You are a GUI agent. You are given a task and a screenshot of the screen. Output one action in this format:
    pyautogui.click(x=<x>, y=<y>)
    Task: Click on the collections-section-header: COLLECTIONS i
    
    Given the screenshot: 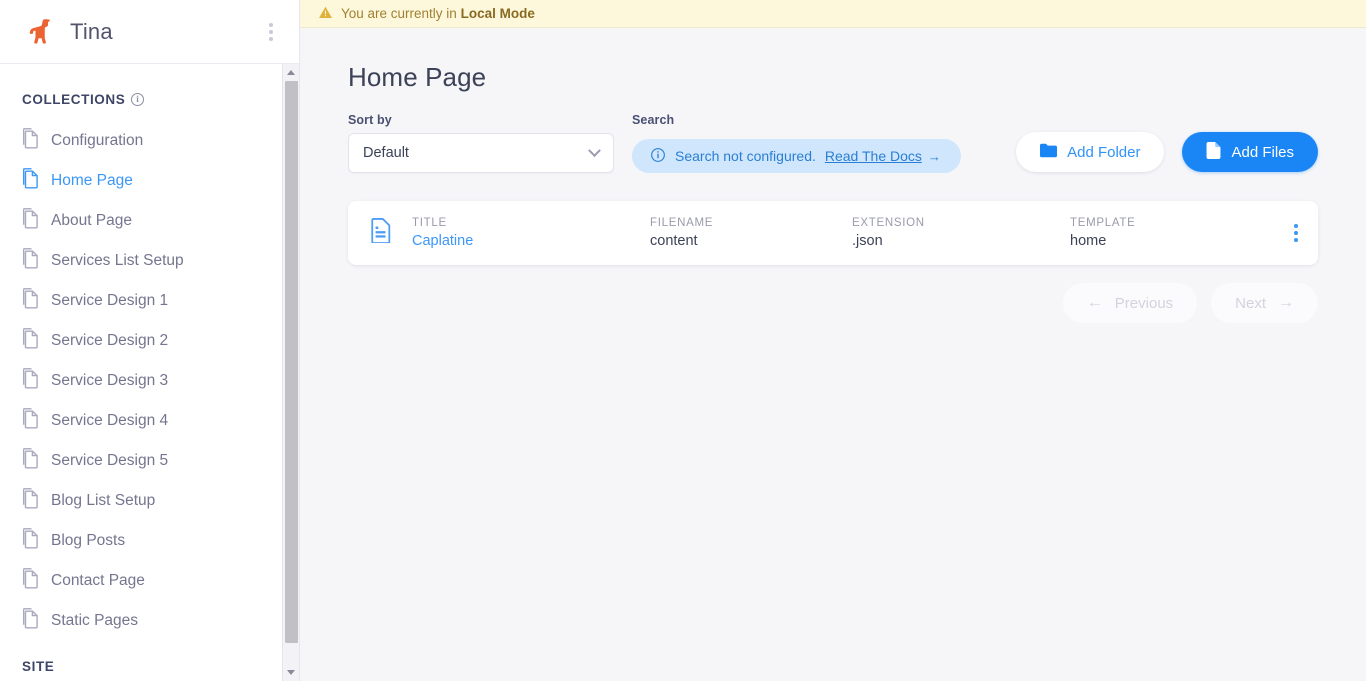 What is the action you would take?
    pyautogui.click(x=149, y=99)
    